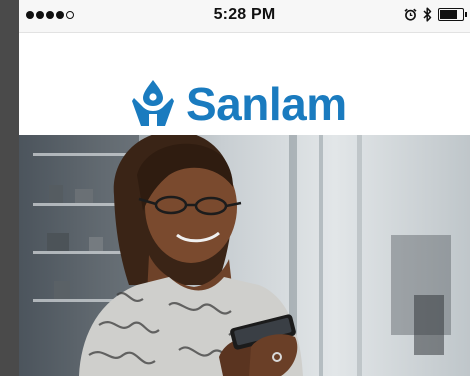 The width and height of the screenshot is (470, 376). What do you see at coordinates (266, 104) in the screenshot?
I see `brand-name: Sanlam` at bounding box center [266, 104].